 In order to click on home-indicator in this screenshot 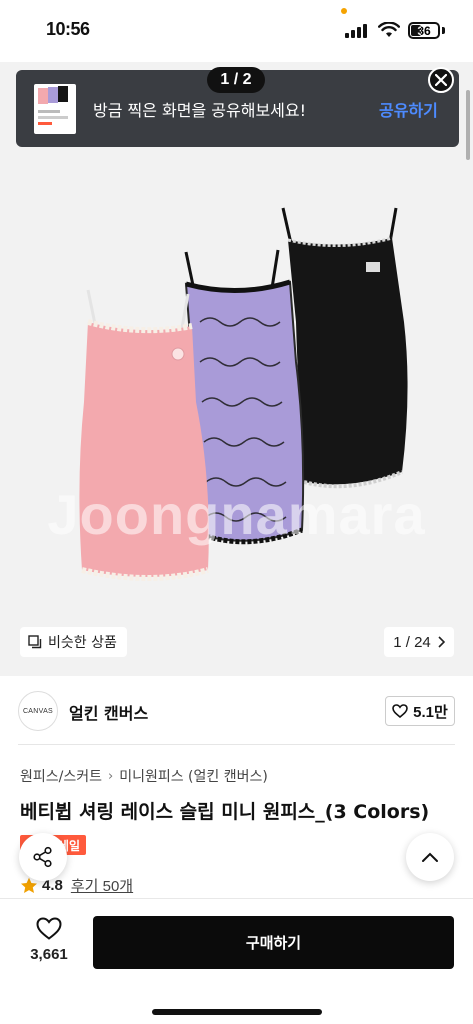, I will do `click(237, 1012)`.